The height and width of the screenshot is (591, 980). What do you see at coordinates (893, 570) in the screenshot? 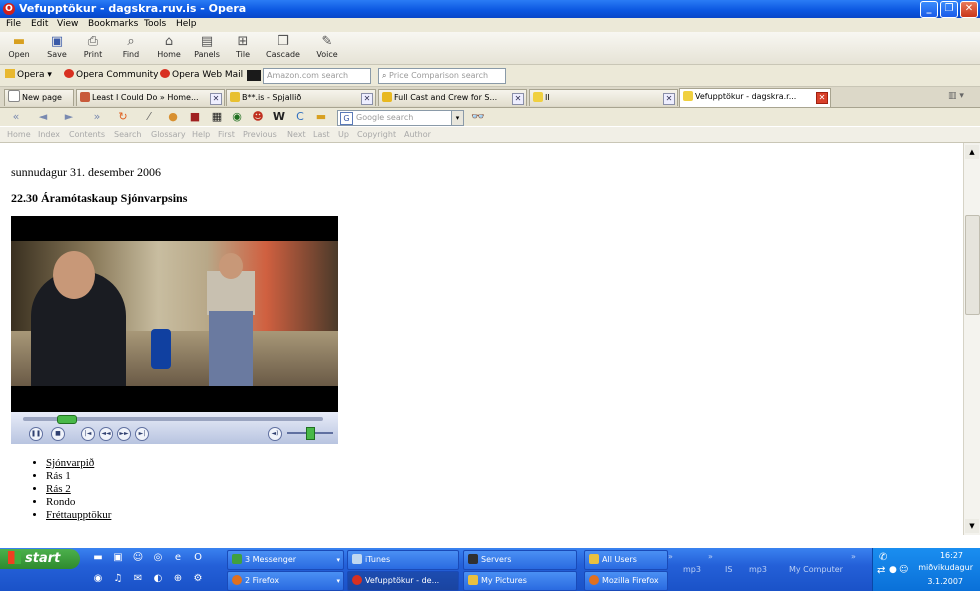
I see `green-status-icon: ●` at bounding box center [893, 570].